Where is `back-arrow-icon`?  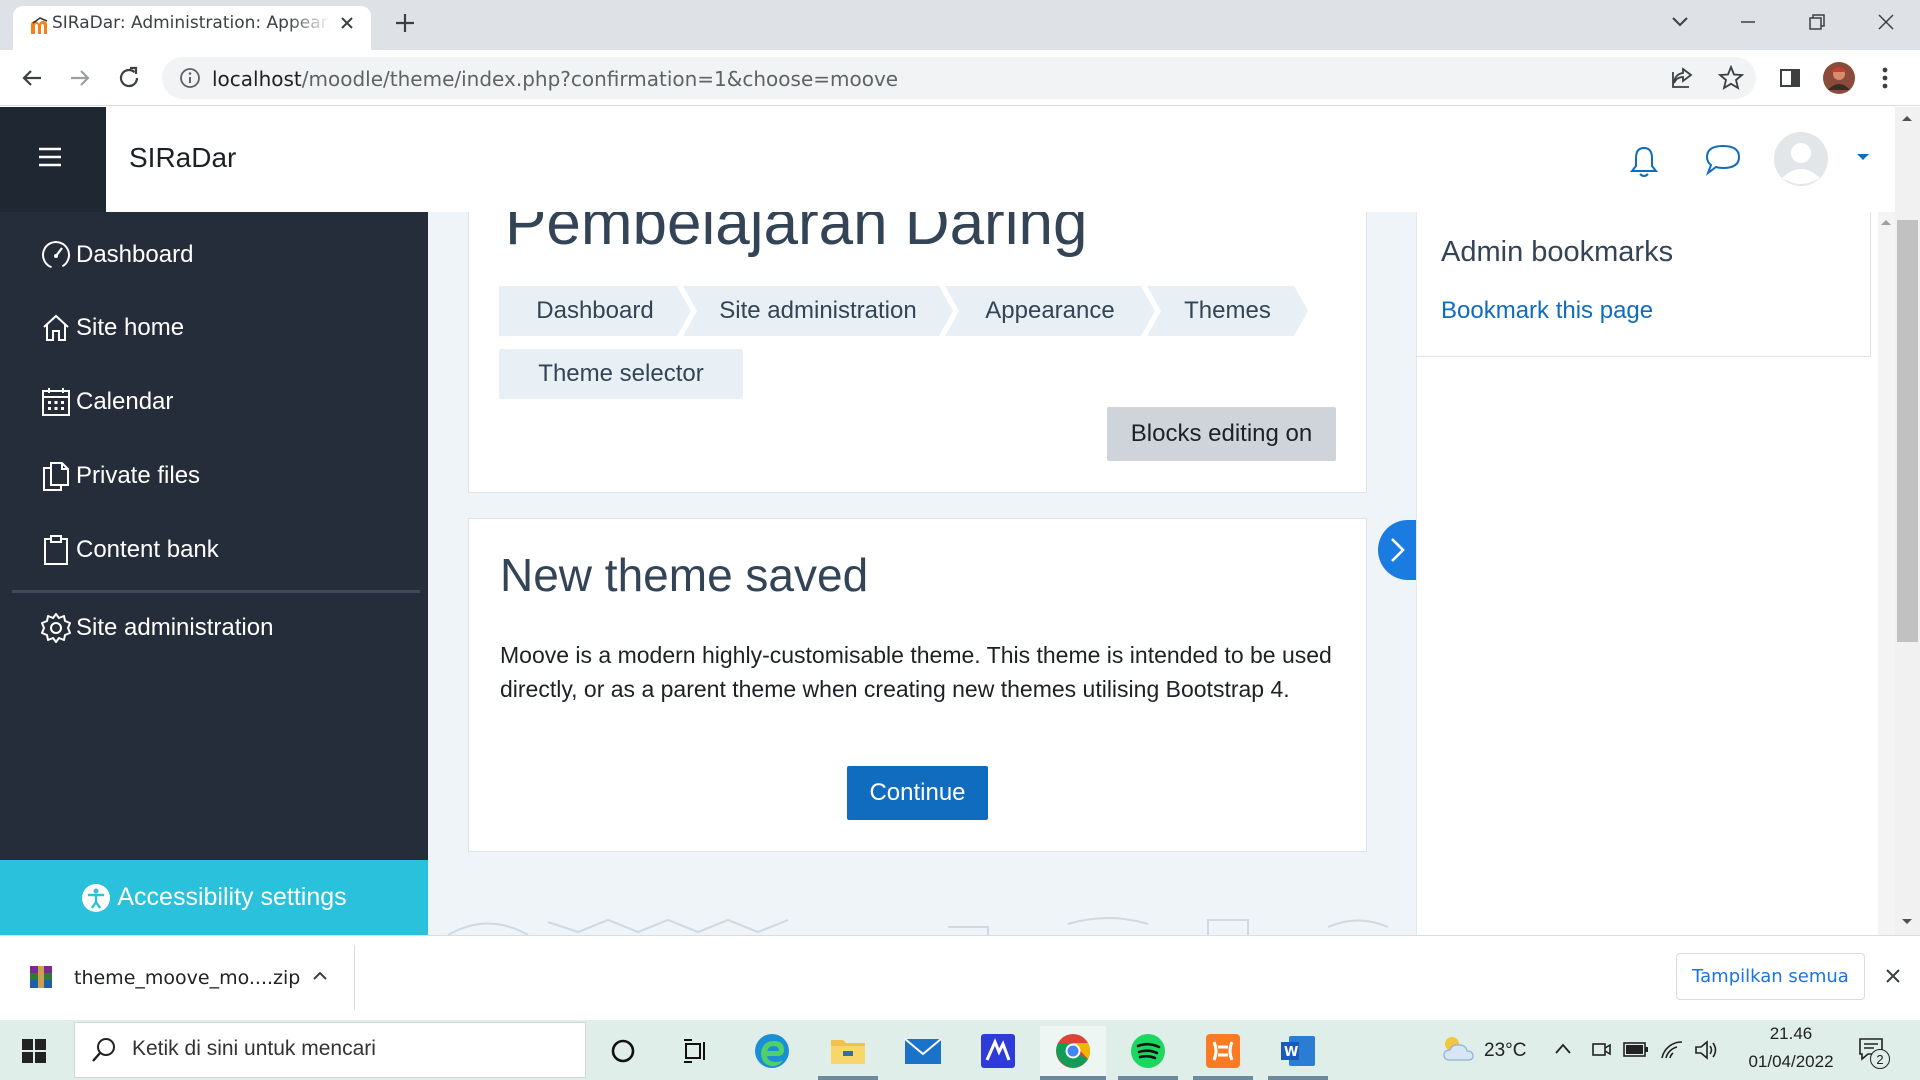 back-arrow-icon is located at coordinates (32, 78).